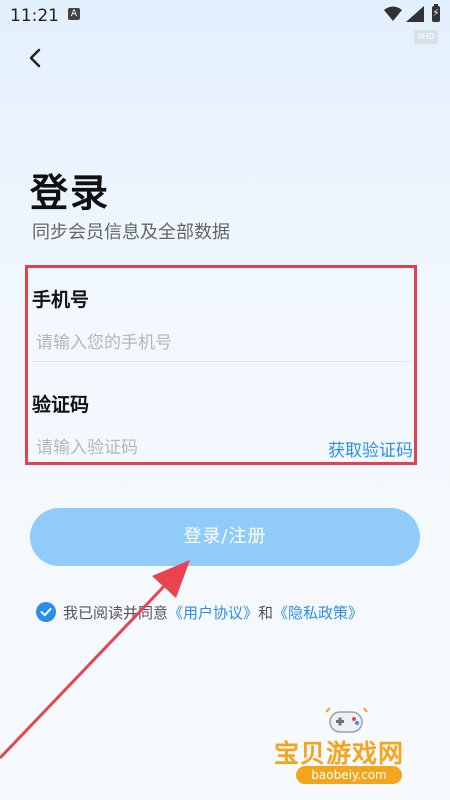 The width and height of the screenshot is (450, 800). Describe the element at coordinates (222, 361) in the screenshot. I see `phone-divider` at that location.